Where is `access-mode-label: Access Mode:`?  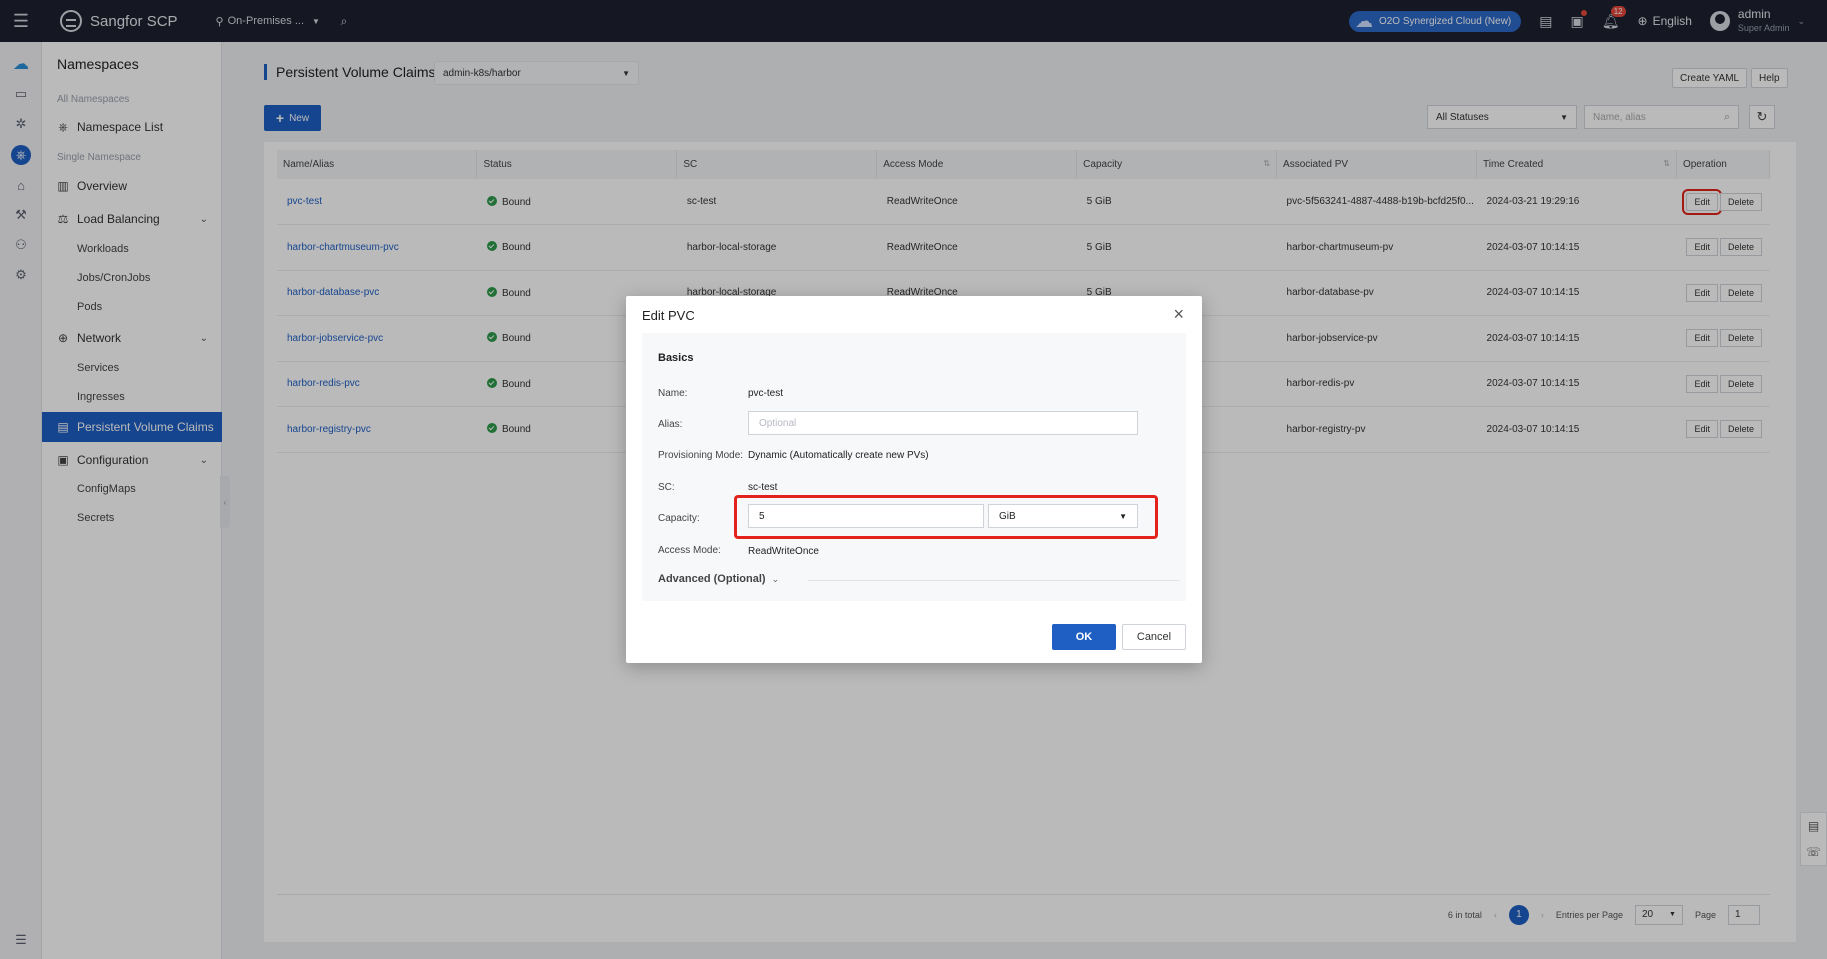
access-mode-label: Access Mode: is located at coordinates (689, 550).